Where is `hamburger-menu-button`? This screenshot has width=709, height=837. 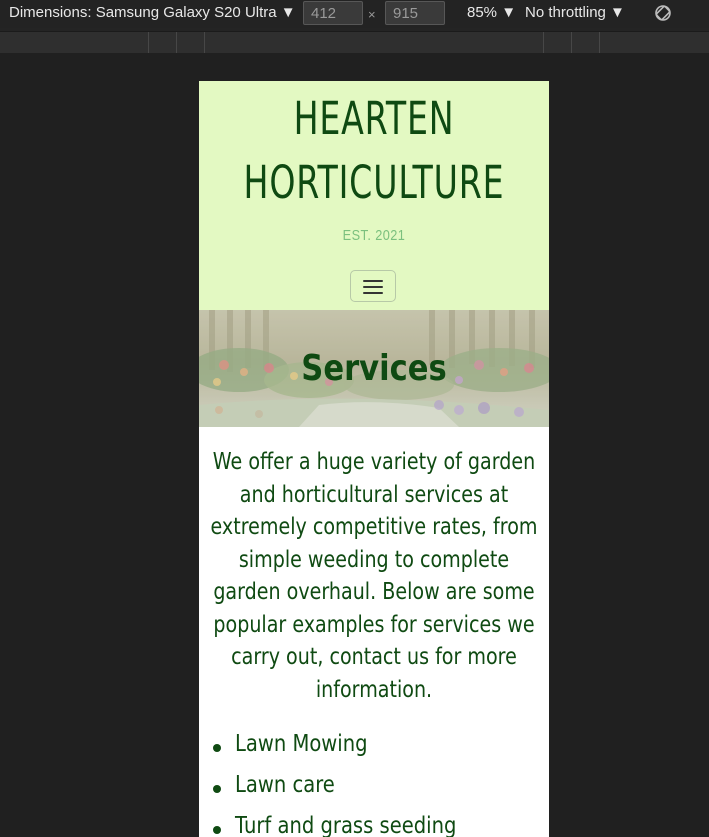 hamburger-menu-button is located at coordinates (373, 286).